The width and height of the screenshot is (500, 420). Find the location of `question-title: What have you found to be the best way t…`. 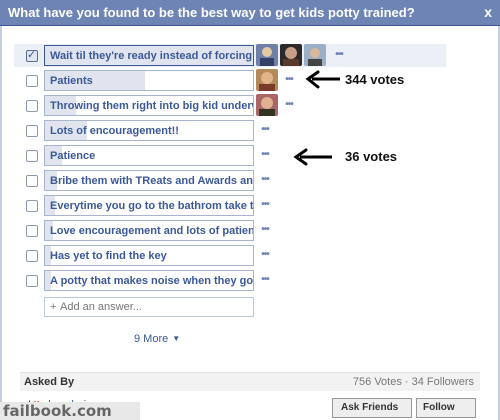

question-title: What have you found to be the best way t… is located at coordinates (211, 12).